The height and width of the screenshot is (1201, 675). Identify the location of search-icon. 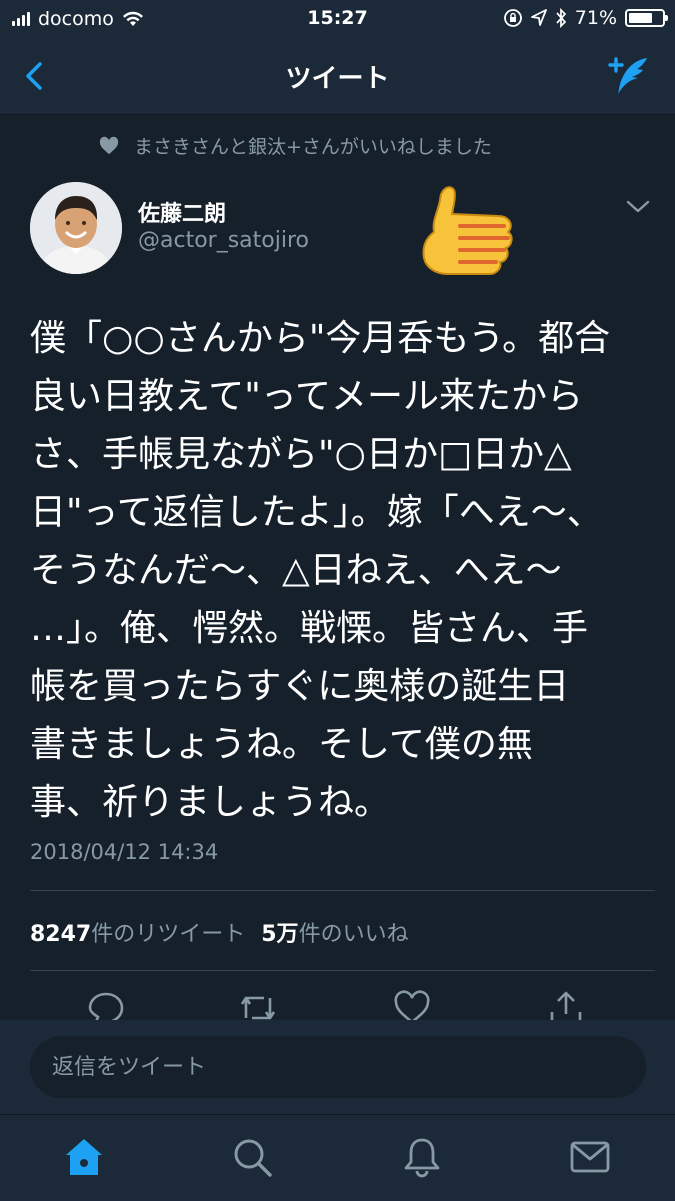
(252, 1157).